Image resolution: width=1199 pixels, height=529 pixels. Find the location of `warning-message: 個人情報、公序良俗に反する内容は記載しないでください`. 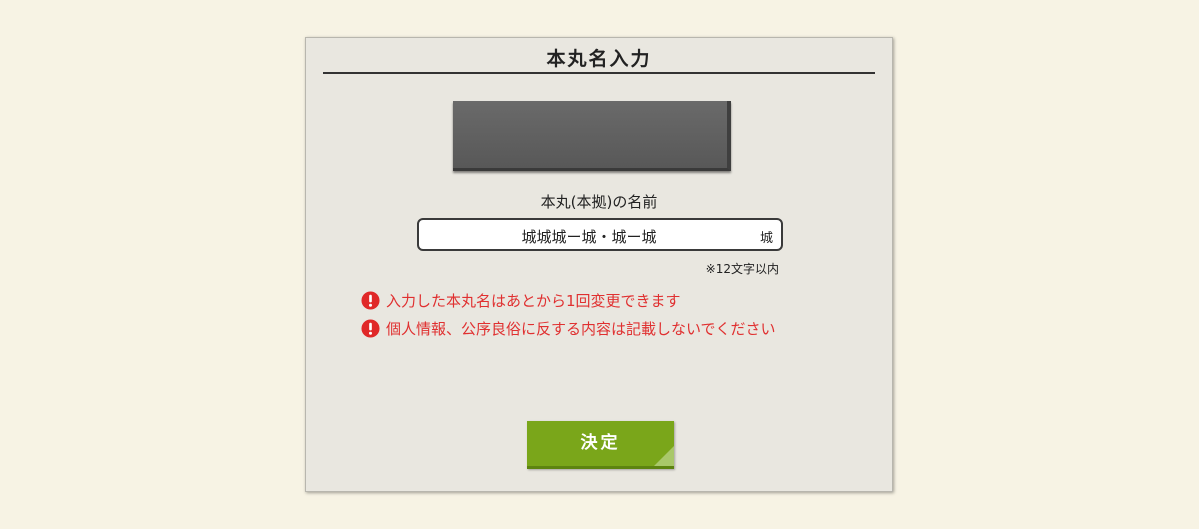

warning-message: 個人情報、公序良俗に反する内容は記載しないでください is located at coordinates (568, 328).